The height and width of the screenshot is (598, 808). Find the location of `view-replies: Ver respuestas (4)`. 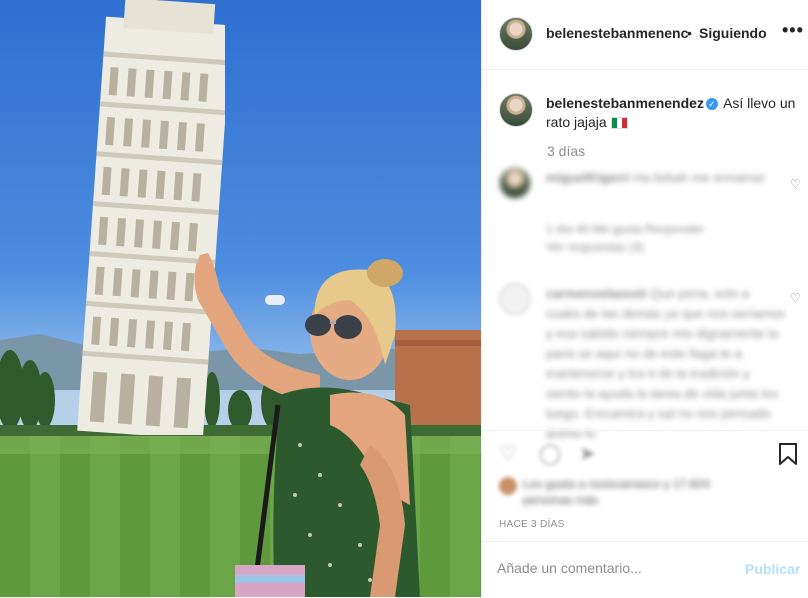

view-replies: Ver respuestas (4) is located at coordinates (661, 247).